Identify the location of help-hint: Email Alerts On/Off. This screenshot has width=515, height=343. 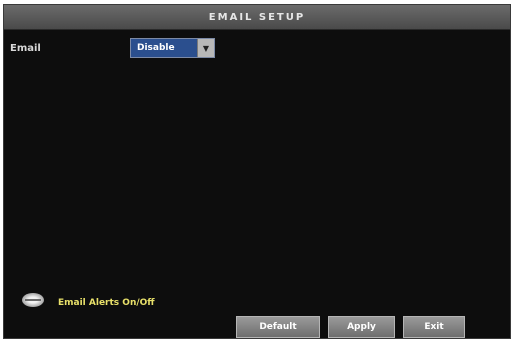
(88, 300).